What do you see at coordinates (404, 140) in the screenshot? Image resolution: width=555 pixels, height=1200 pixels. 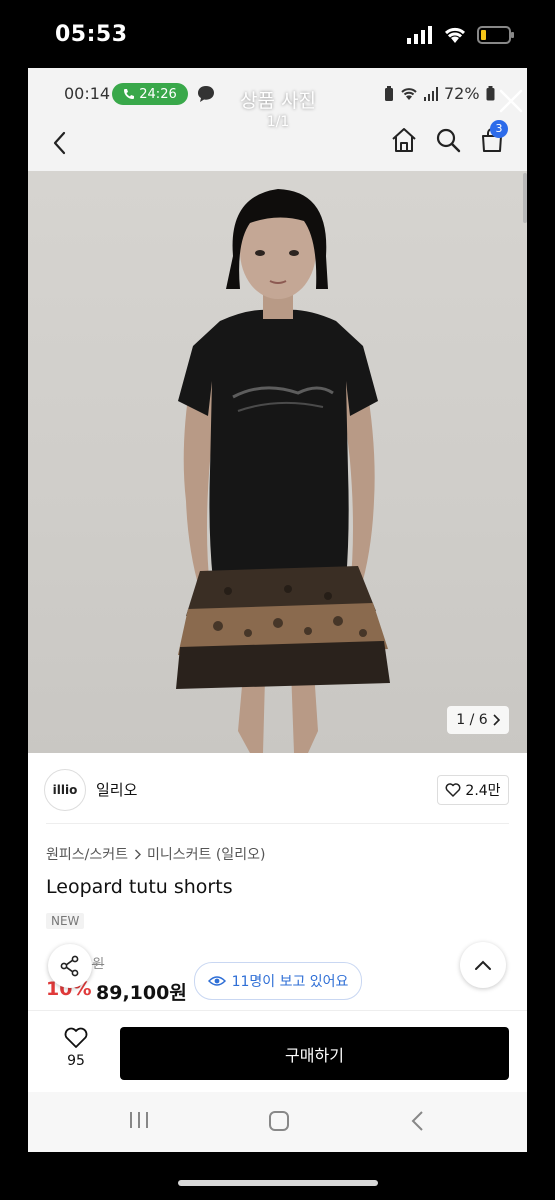 I see `home-icon` at bounding box center [404, 140].